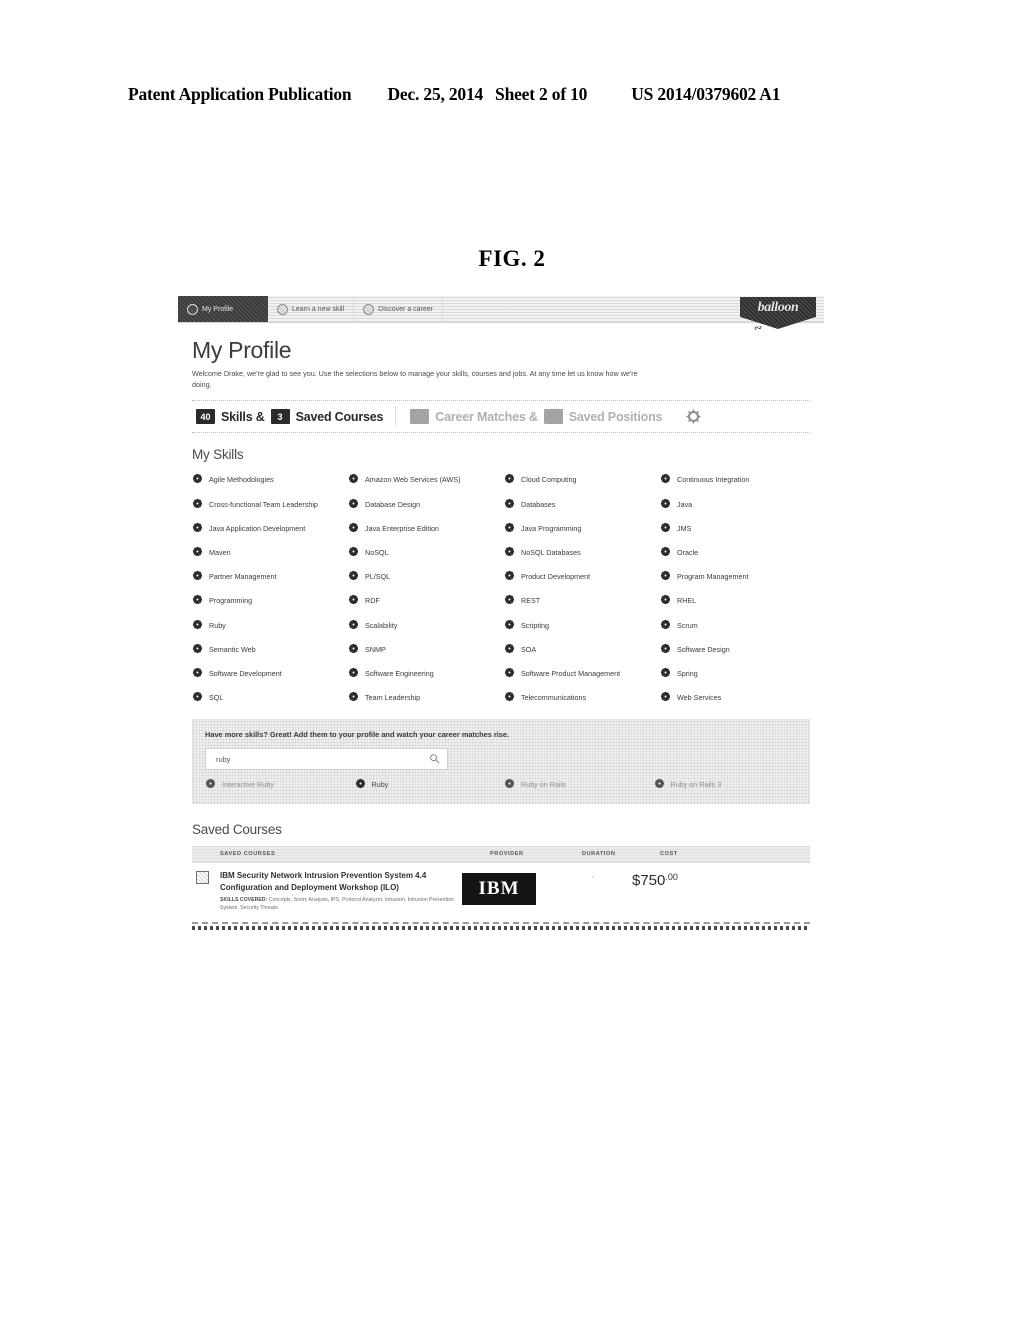 The height and width of the screenshot is (1320, 1024). I want to click on skill-item: NoSQL Databases, so click(579, 552).